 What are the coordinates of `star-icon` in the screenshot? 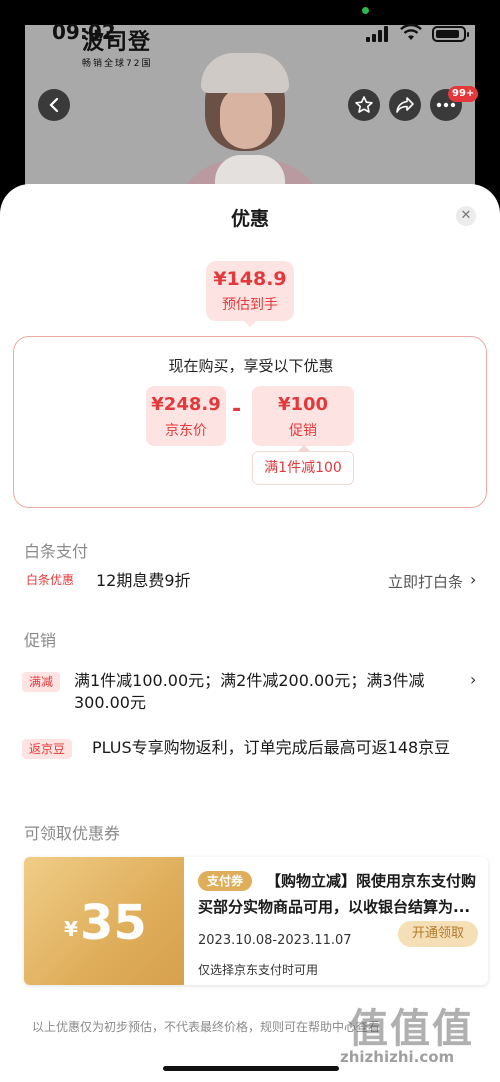 It's located at (364, 104).